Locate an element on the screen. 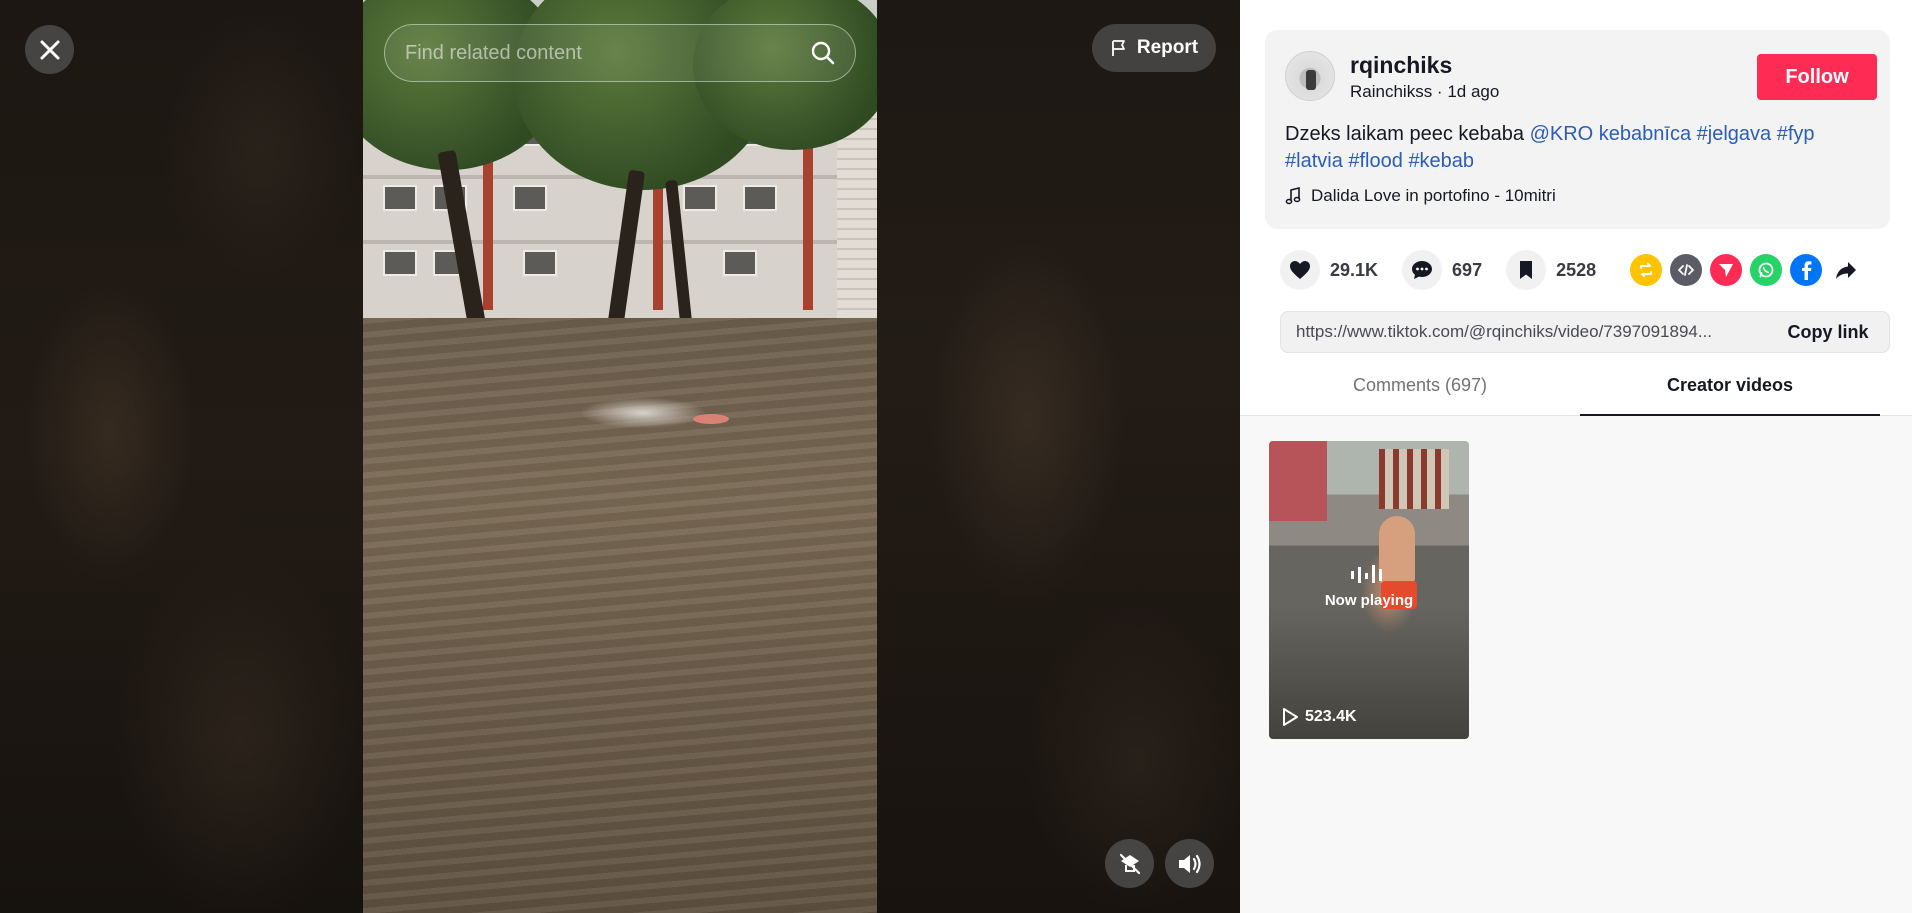 The image size is (1912, 913). close-button is located at coordinates (49, 49).